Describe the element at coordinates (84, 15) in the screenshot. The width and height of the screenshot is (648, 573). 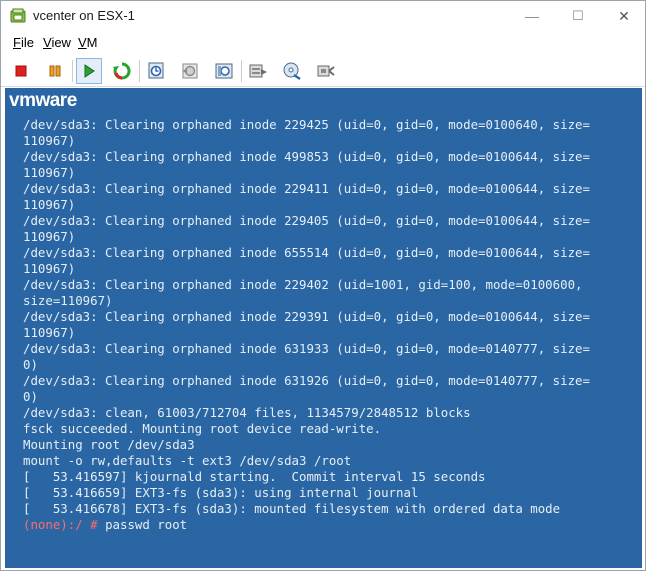
I see `window-title: vcenter on ESX-1` at that location.